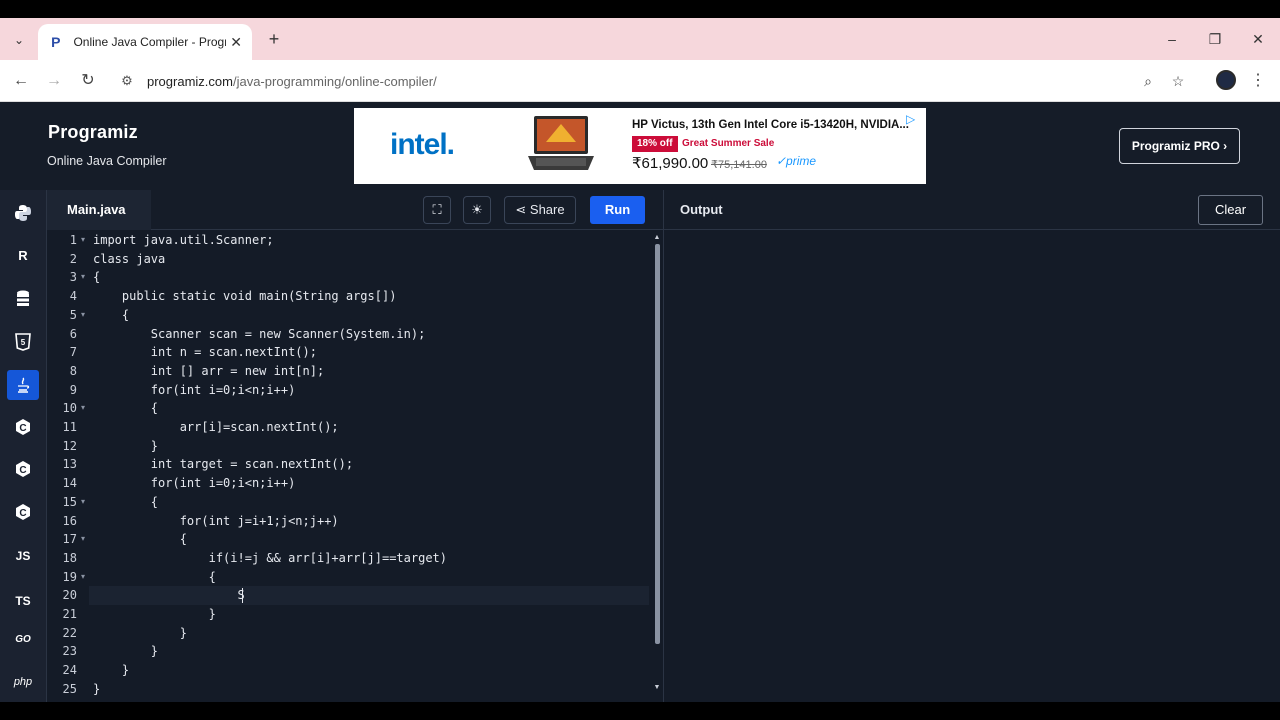 The height and width of the screenshot is (720, 1280). I want to click on html5-icon: 5, so click(23, 342).